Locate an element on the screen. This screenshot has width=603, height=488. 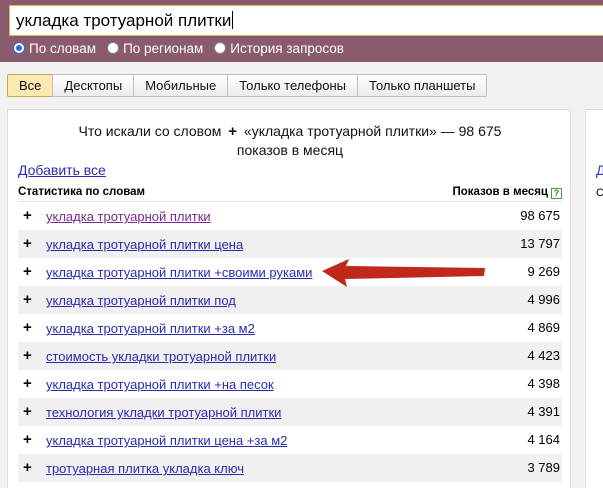
table-row: + укладка тротуарной плитки цена 13 797 is located at coordinates (290, 244).